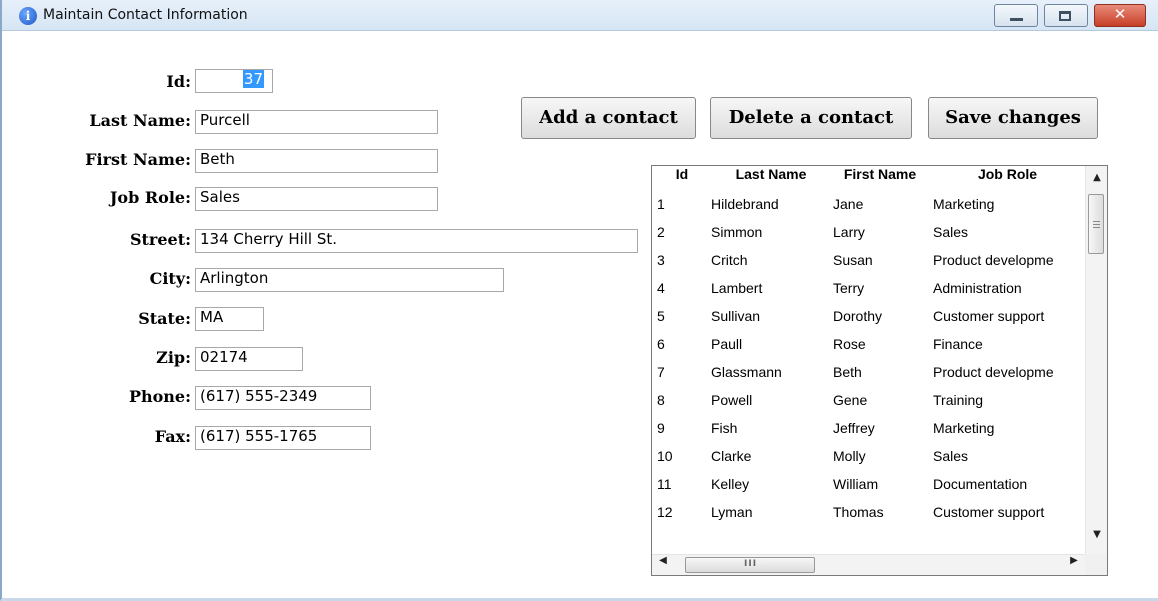  Describe the element at coordinates (160, 239) in the screenshot. I see `street-label: Street:` at that location.